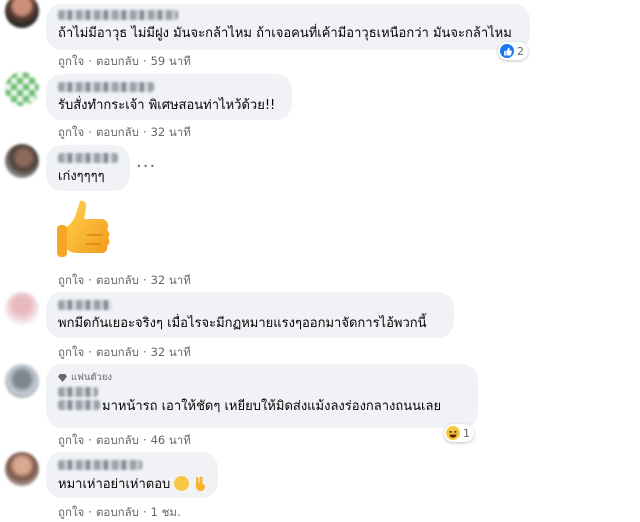 This screenshot has height=522, width=640. I want to click on comment-bubble: หมาเห่าอย่าเห่าตอบ, so click(132, 475).